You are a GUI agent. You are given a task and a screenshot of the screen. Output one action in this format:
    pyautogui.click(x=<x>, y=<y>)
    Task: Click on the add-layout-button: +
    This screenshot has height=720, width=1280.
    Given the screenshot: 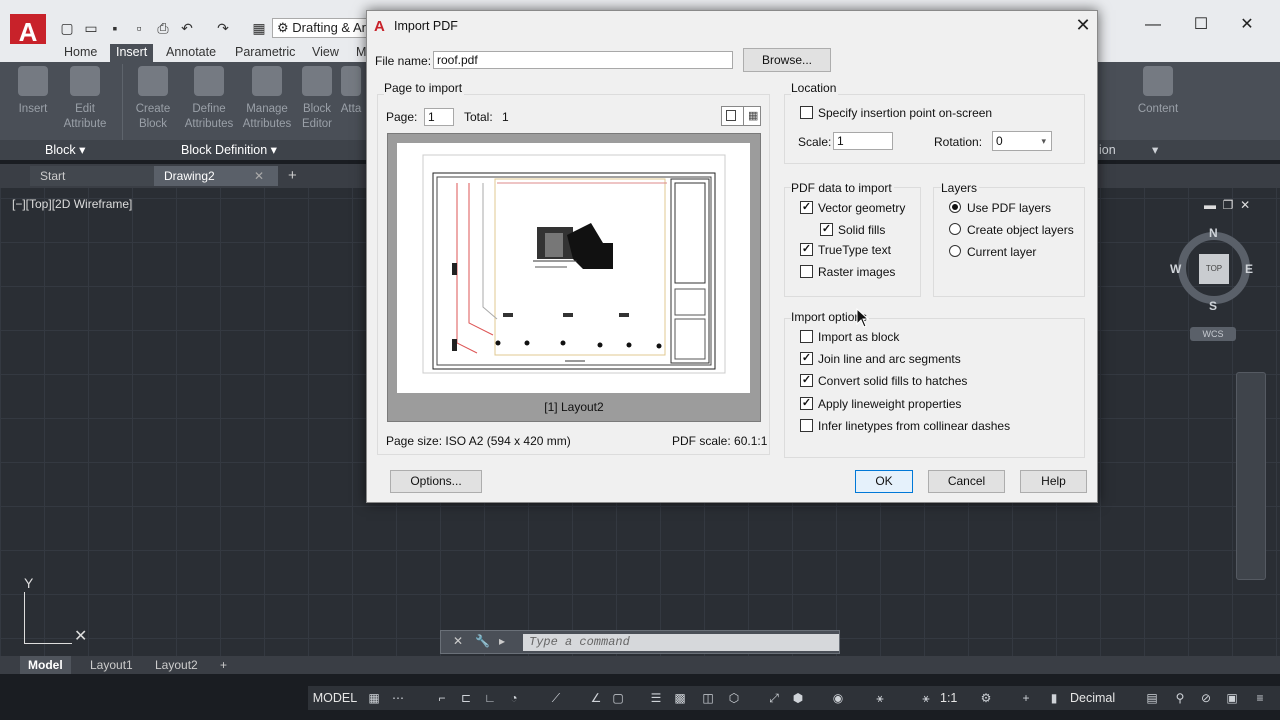 What is the action you would take?
    pyautogui.click(x=223, y=665)
    